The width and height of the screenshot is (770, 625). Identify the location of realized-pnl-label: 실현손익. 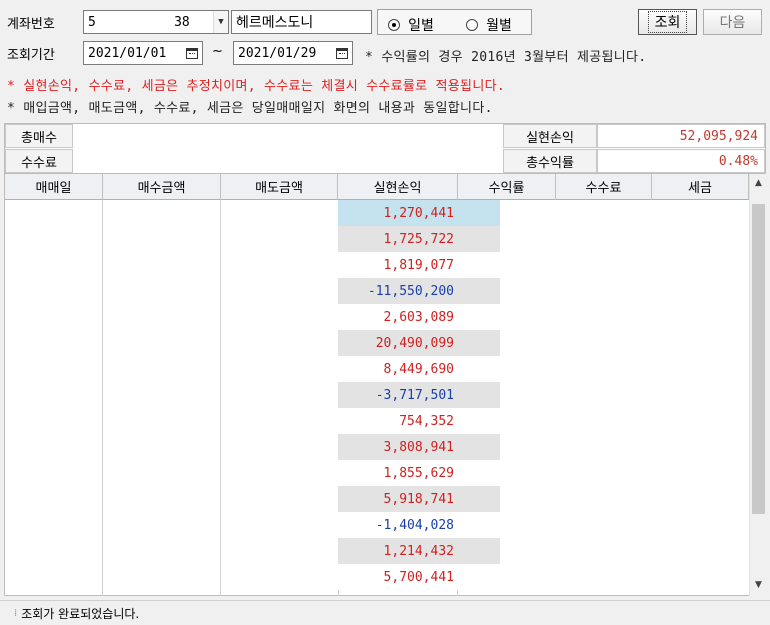
(550, 136).